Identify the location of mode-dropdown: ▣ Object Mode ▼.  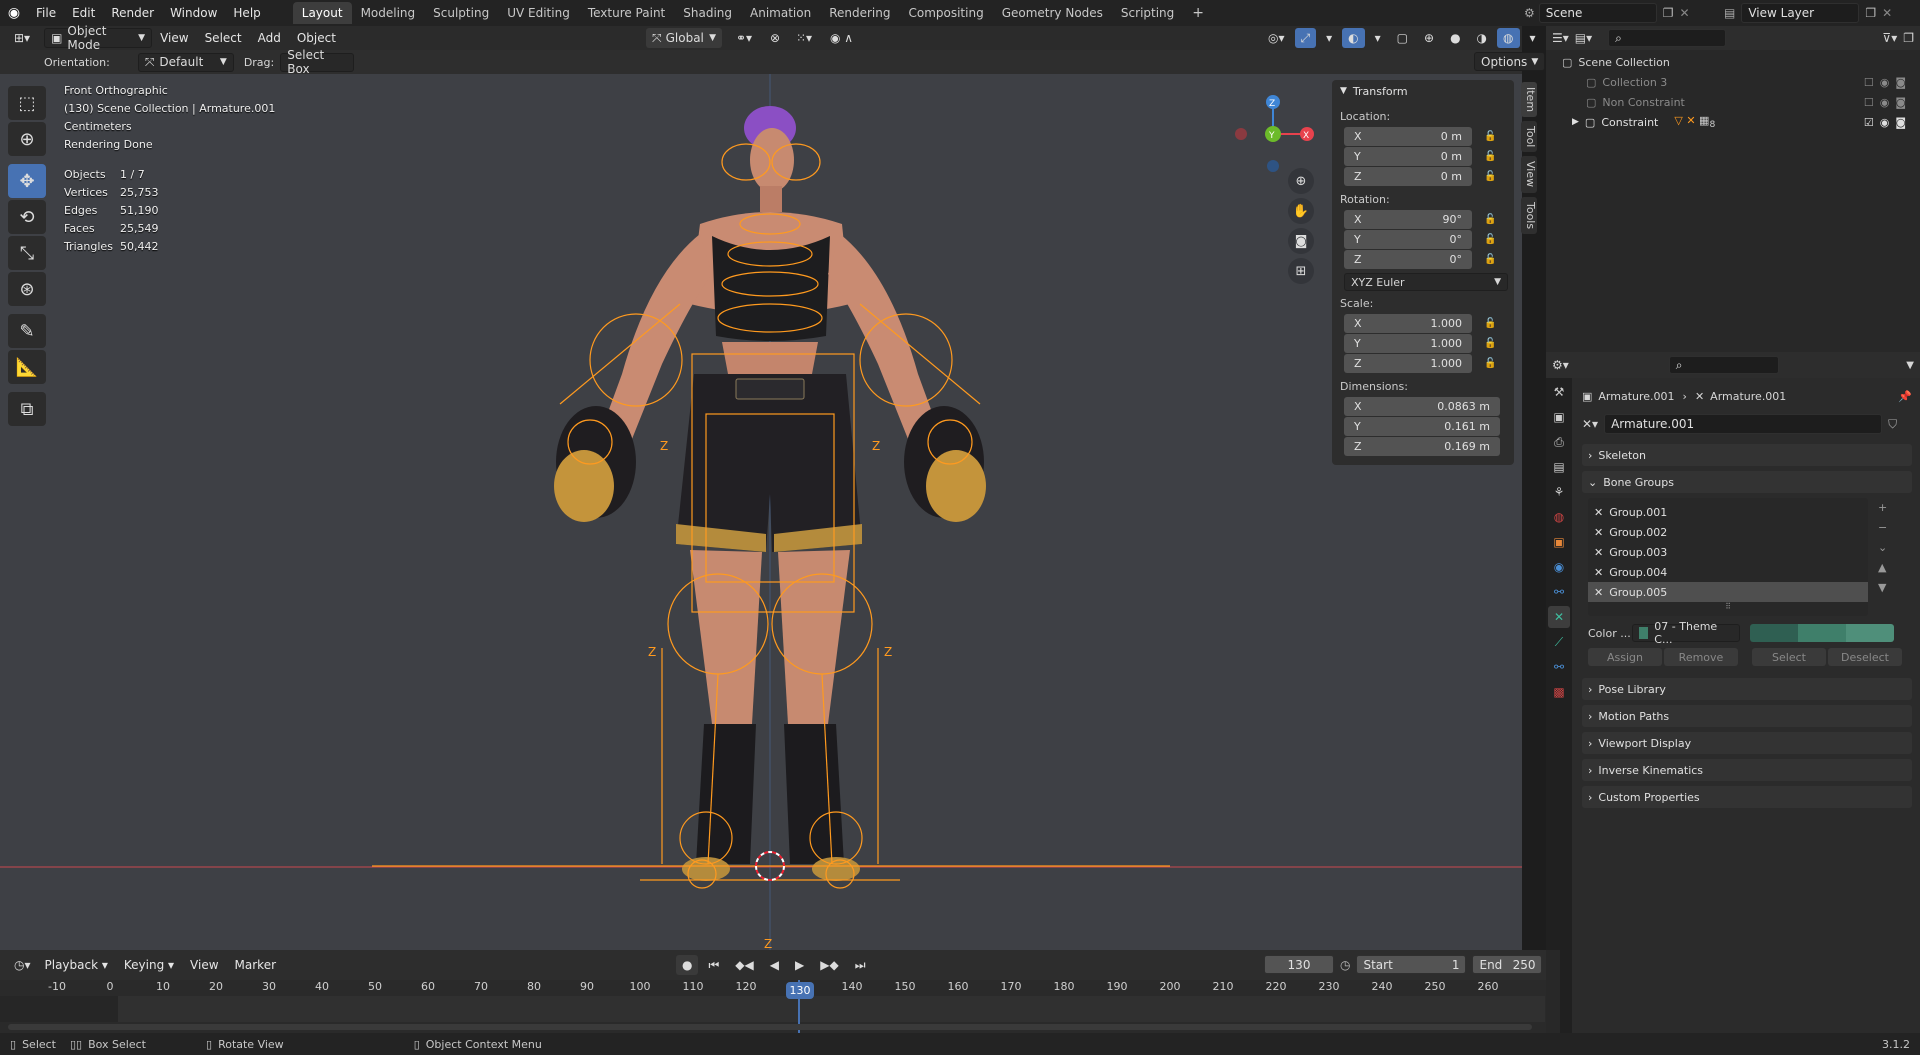
(98, 38).